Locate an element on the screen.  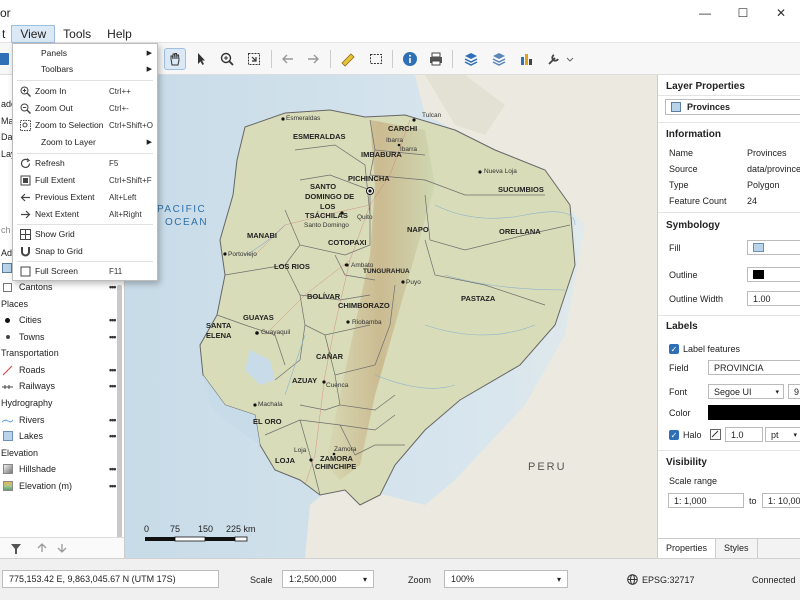
province-label: CARCHI is located at coordinates (403, 128).